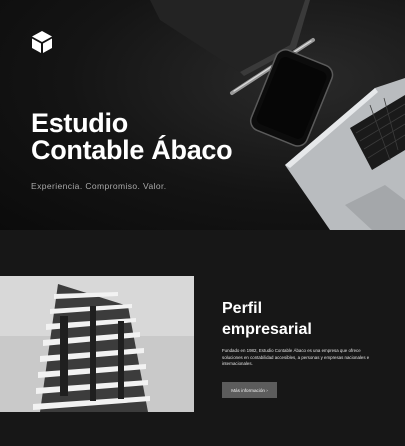 The height and width of the screenshot is (446, 405). What do you see at coordinates (99, 186) in the screenshot?
I see `hero-tagline: Experiencia. Compromiso. Valor.` at bounding box center [99, 186].